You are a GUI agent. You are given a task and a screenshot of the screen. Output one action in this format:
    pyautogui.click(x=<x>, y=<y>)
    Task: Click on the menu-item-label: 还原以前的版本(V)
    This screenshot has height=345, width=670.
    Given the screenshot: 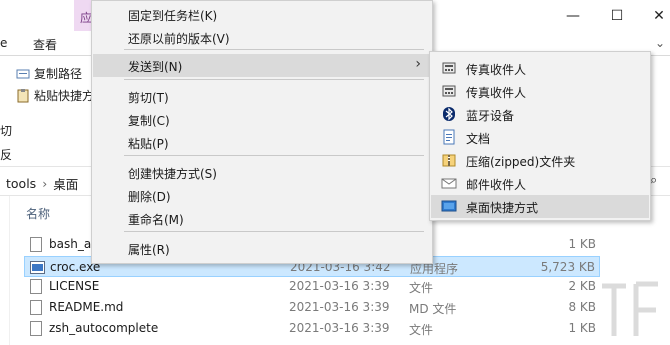 What is the action you would take?
    pyautogui.click(x=179, y=39)
    